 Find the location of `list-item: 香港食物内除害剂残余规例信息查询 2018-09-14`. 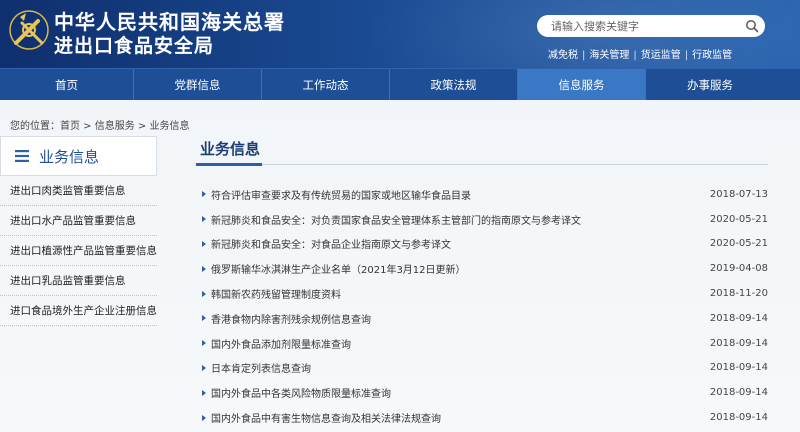

list-item: 香港食物内除害剂残余规例信息查询 2018-09-14 is located at coordinates (482, 318).